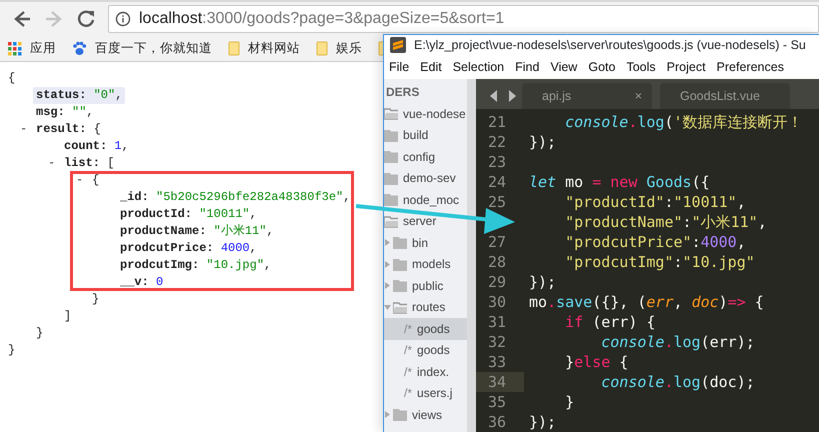 The height and width of the screenshot is (432, 819). I want to click on sidebar-header: DERS, so click(402, 92).